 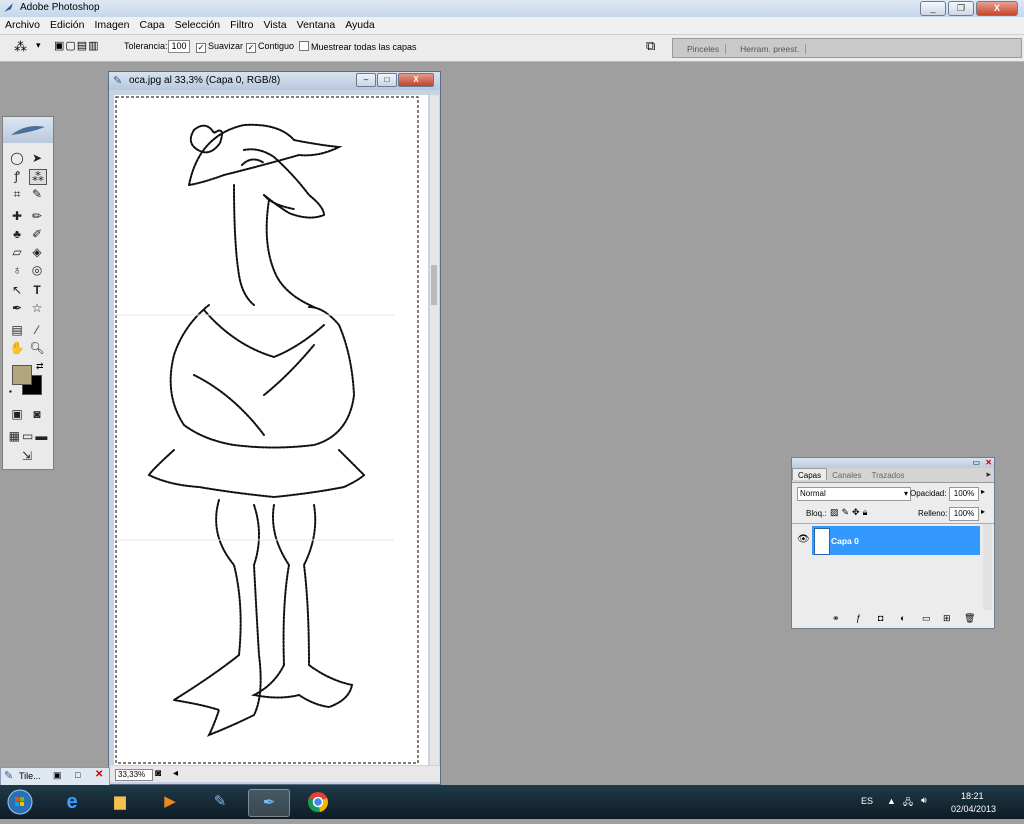 What do you see at coordinates (880, 618) in the screenshot?
I see `layer-mask-icon: ◘` at bounding box center [880, 618].